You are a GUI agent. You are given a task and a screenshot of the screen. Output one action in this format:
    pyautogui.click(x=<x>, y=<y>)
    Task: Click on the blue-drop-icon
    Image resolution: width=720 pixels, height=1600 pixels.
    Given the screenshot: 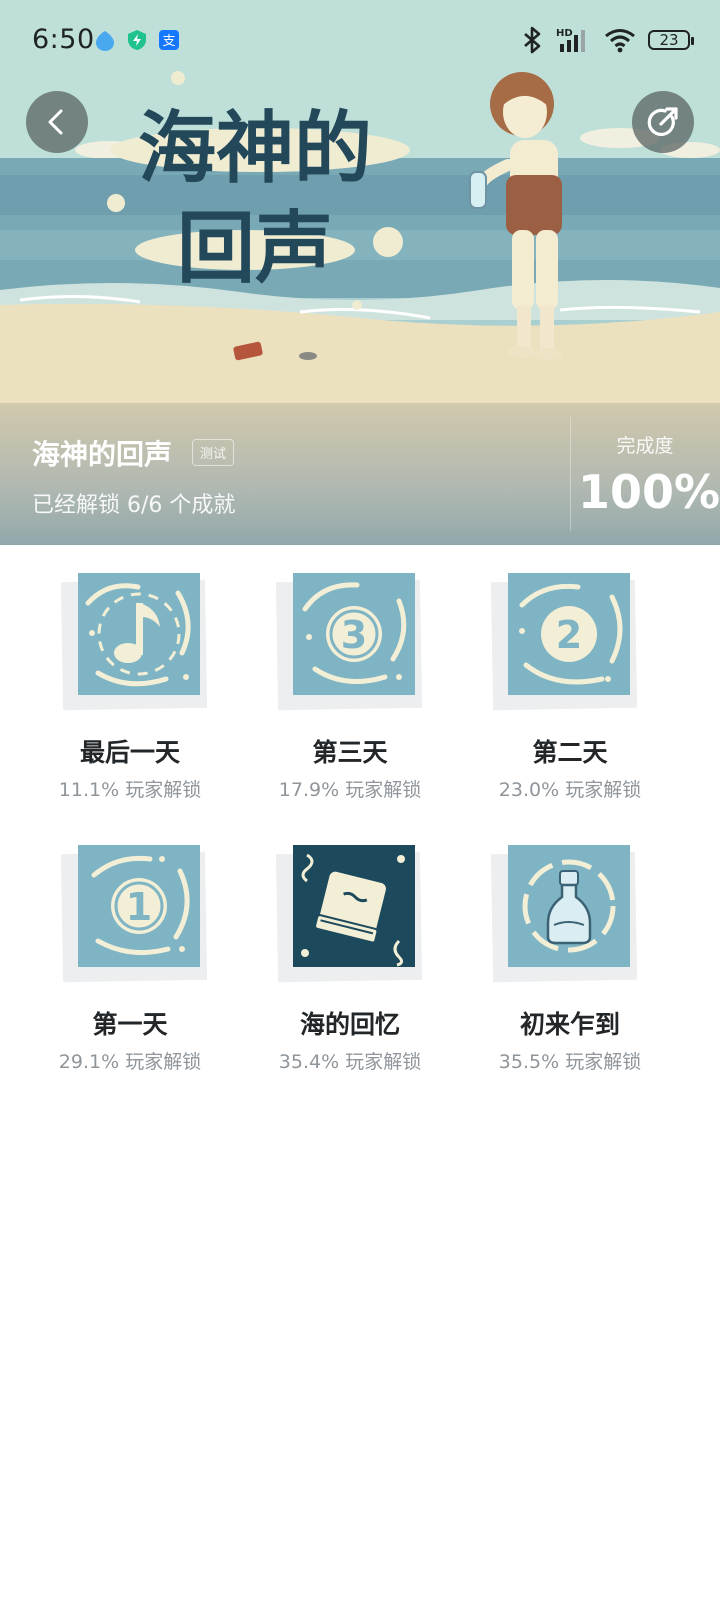 What is the action you would take?
    pyautogui.click(x=105, y=41)
    